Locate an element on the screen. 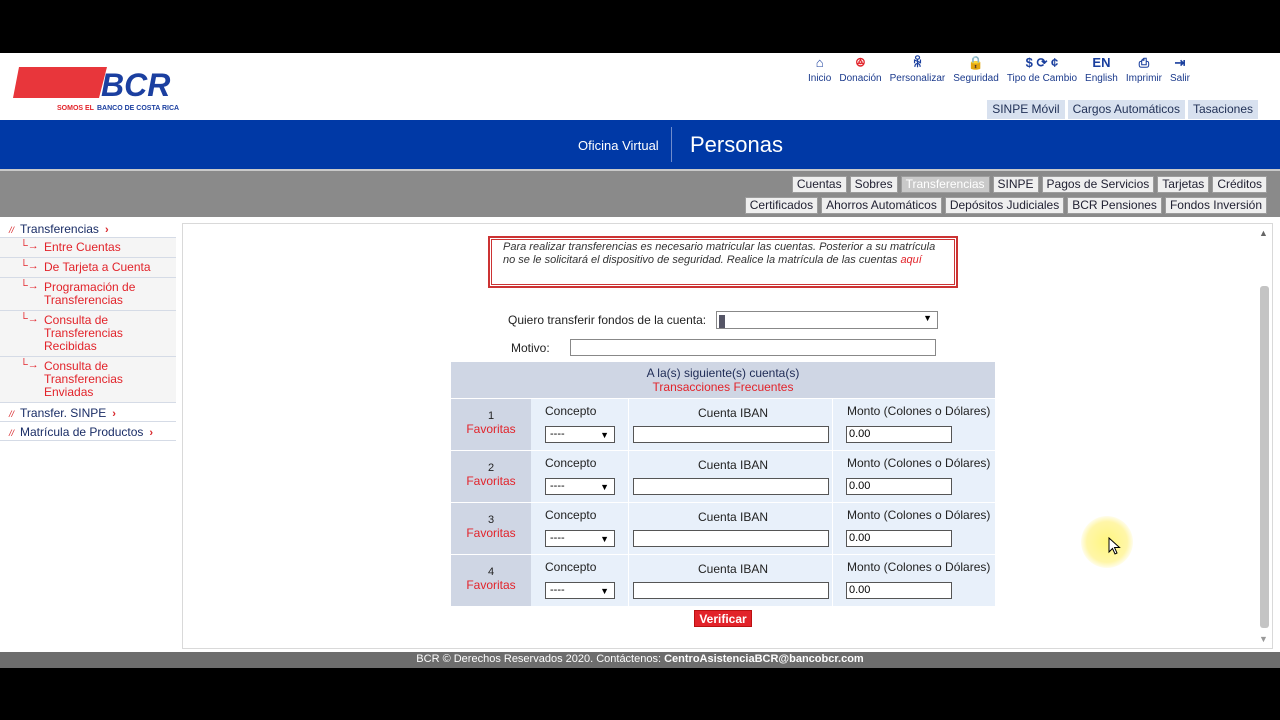 The width and height of the screenshot is (1280, 720). topnav-seguridad: 🔒 Seguridad is located at coordinates (976, 70).